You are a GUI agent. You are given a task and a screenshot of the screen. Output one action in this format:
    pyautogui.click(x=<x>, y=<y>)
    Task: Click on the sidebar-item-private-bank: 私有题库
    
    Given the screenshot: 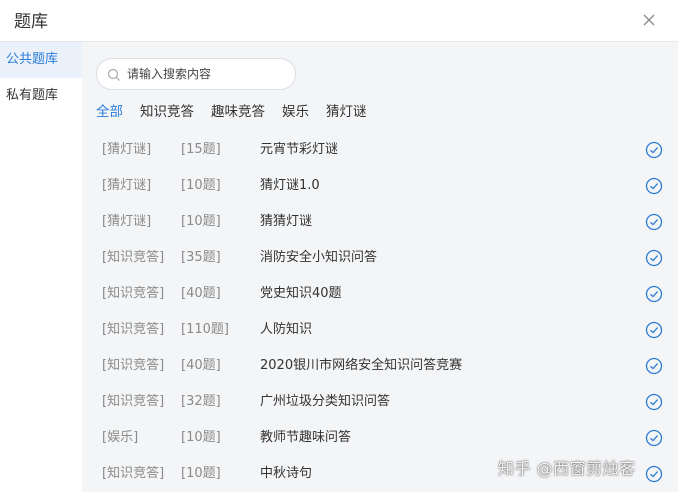 What is the action you would take?
    pyautogui.click(x=41, y=96)
    